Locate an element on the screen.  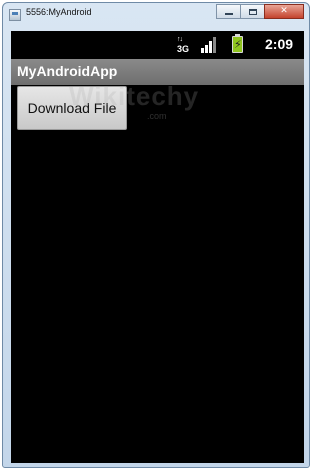
battery-charging-icon: ⚡ is located at coordinates (237, 43).